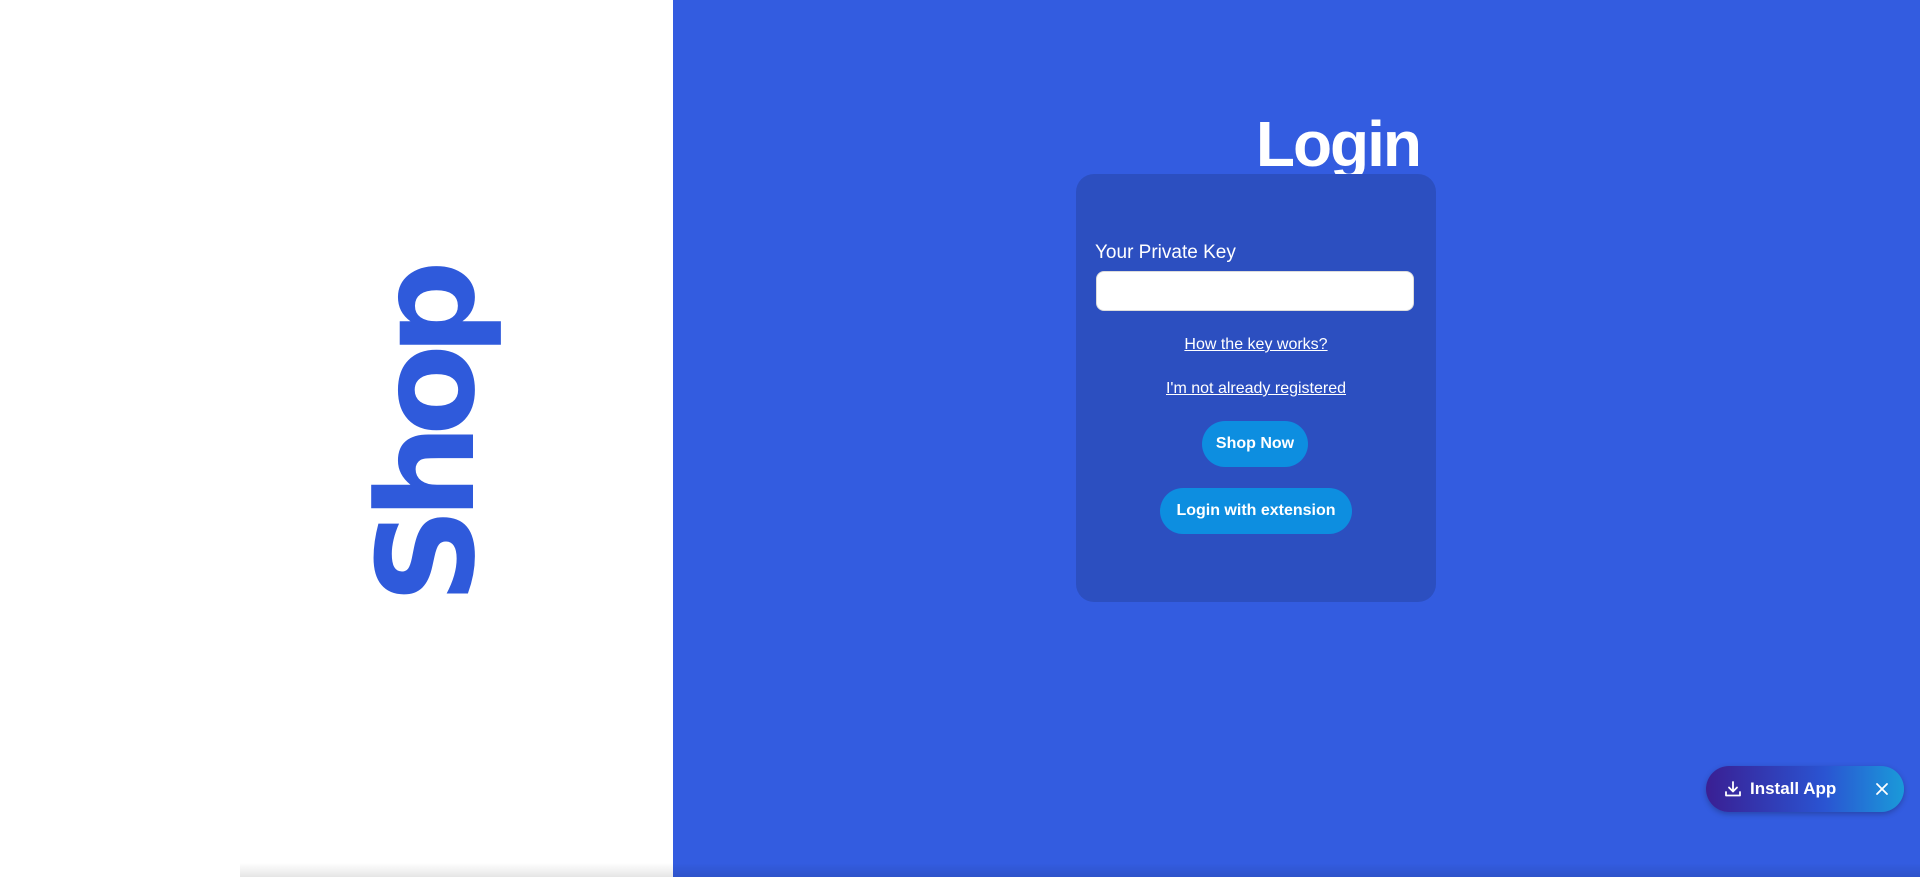 This screenshot has height=877, width=1920. I want to click on install-app-banner: Install App, so click(1805, 789).